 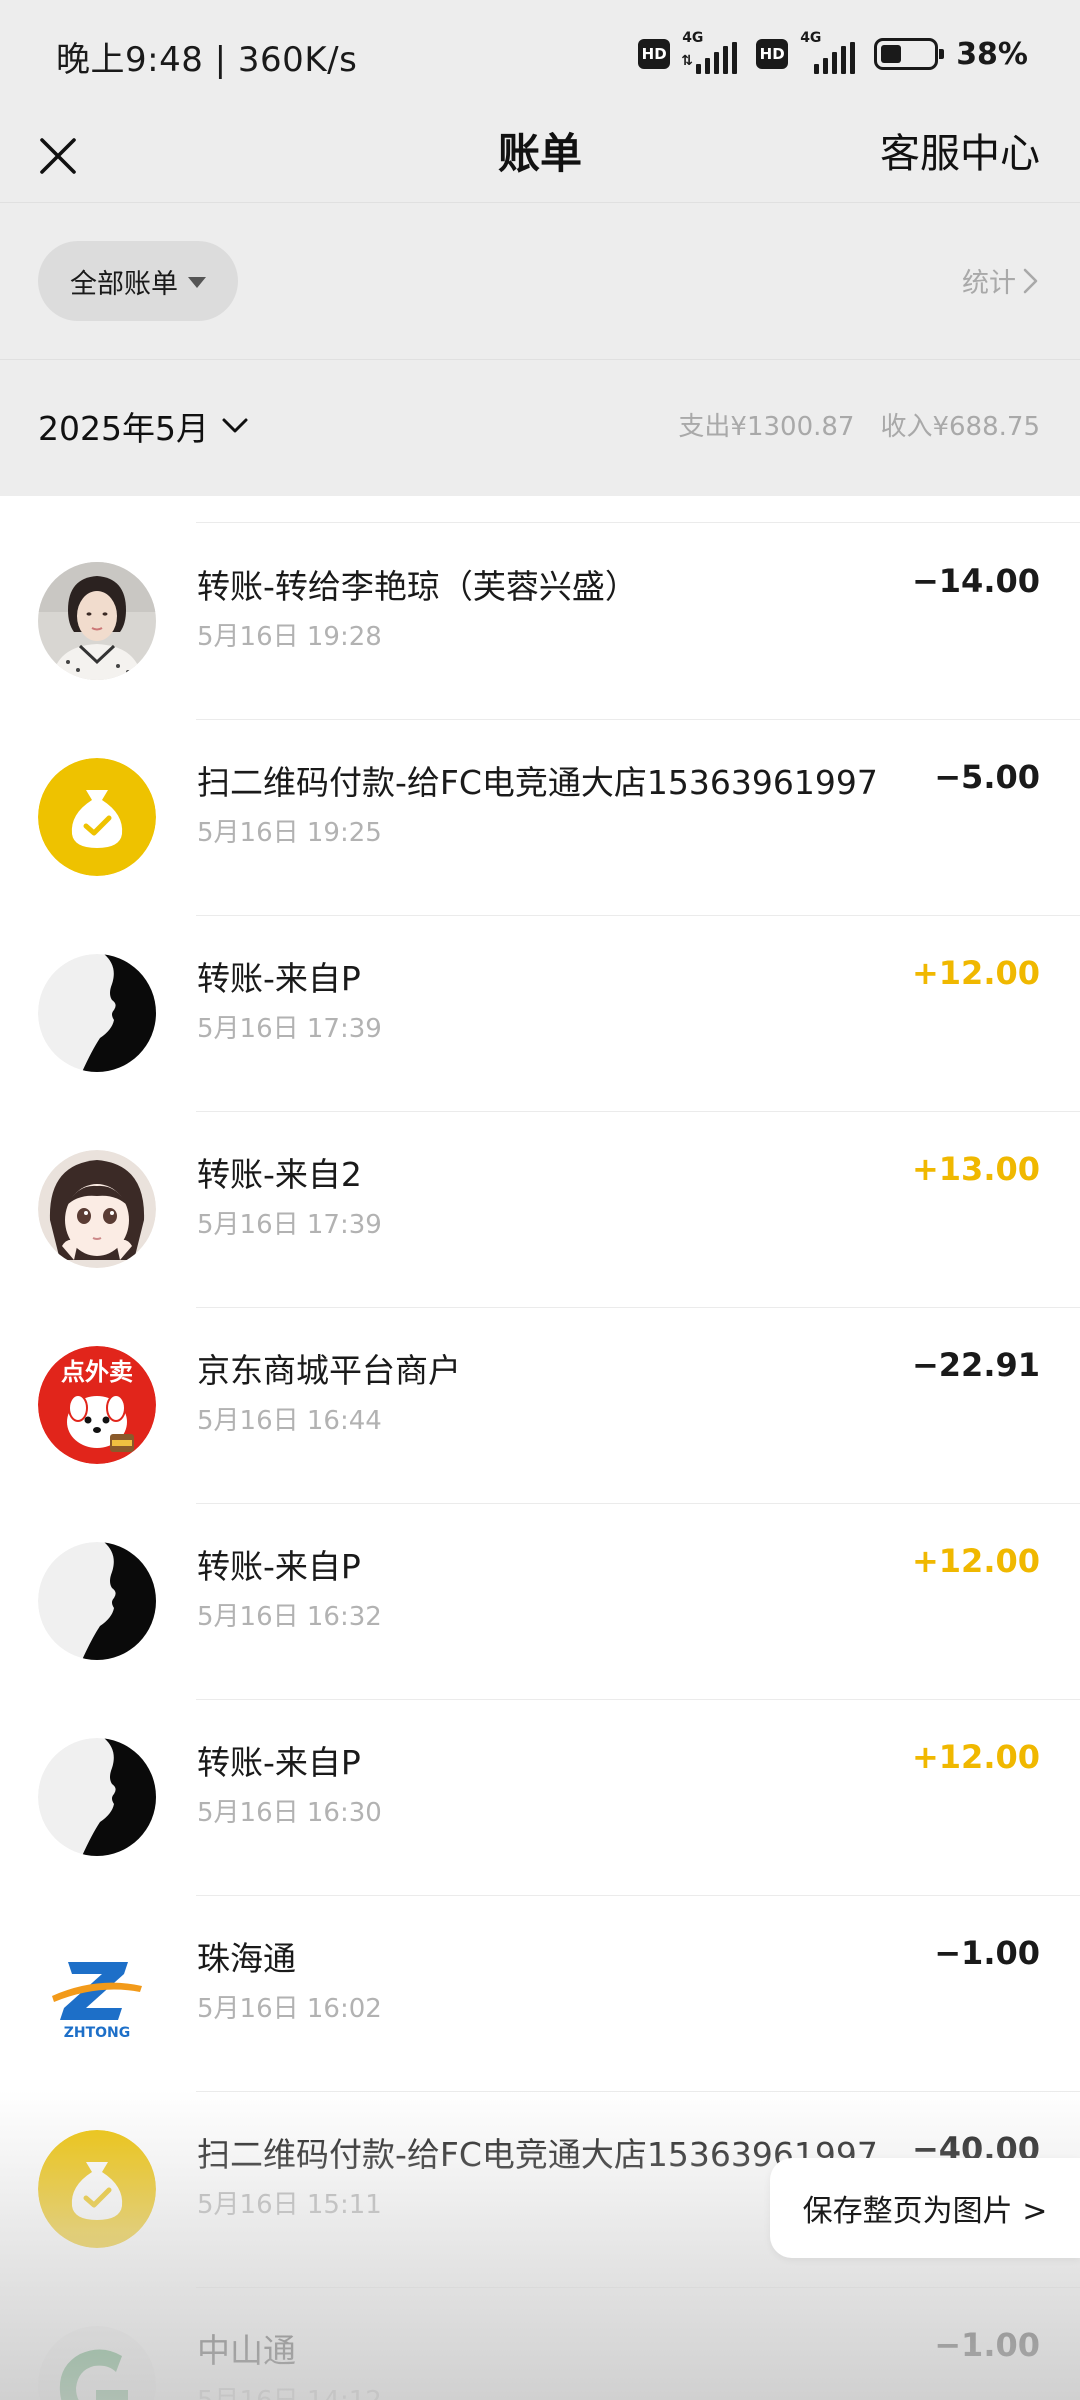 I want to click on transaction-row: 转账-转给李艳琼（芙蓉兴盛） 5月16日 19:28 −14.00, so click(x=540, y=622).